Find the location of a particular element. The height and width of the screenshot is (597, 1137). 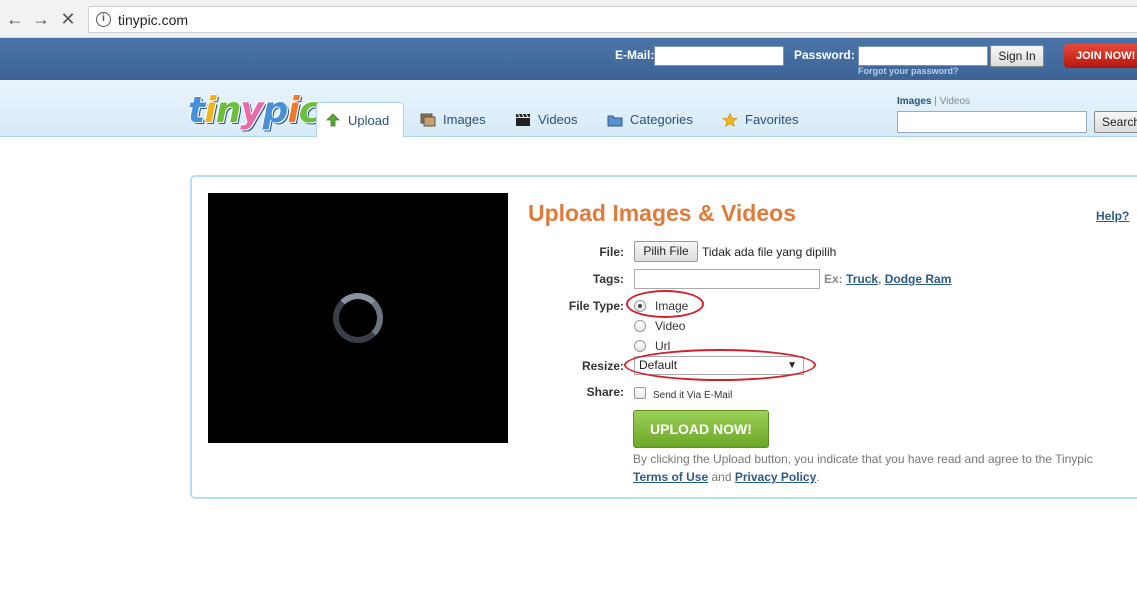

filetype-option-video: Video is located at coordinates (659, 326).